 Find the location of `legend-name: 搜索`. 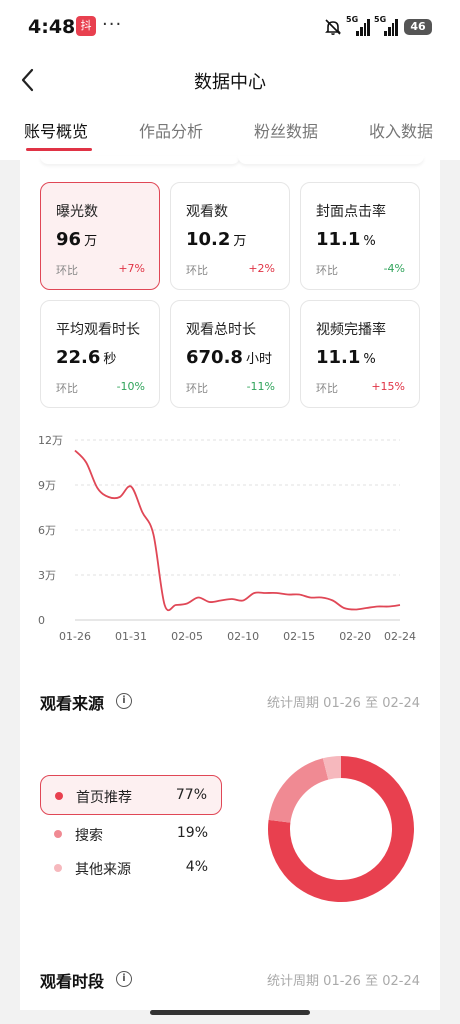

legend-name: 搜索 is located at coordinates (89, 836).